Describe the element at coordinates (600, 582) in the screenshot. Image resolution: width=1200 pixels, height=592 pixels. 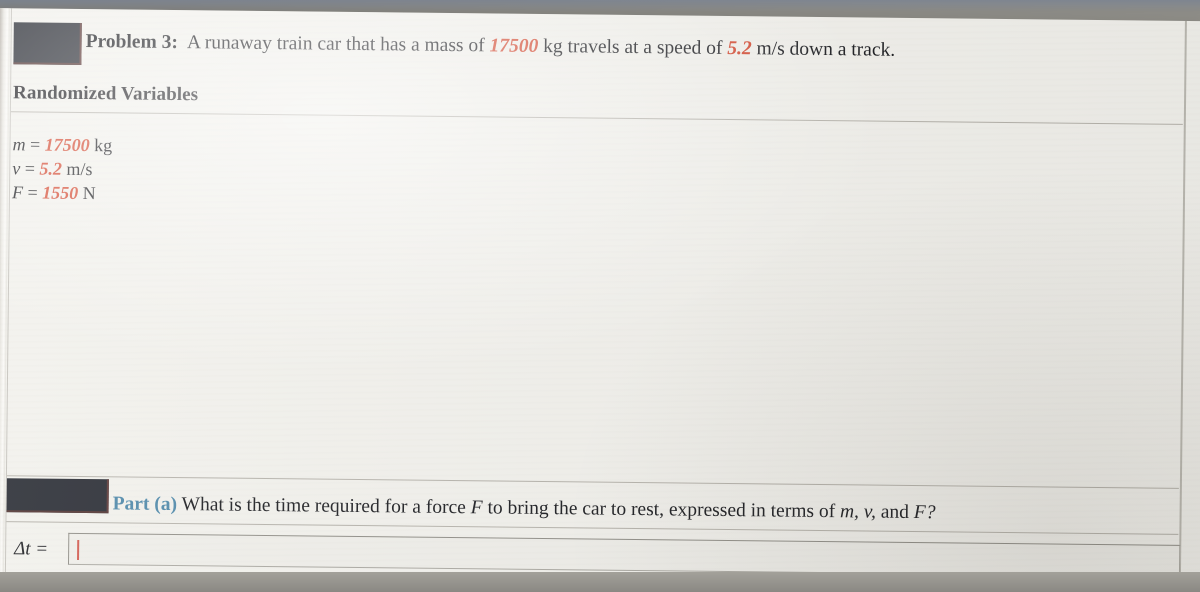
I see `screen-bottom-edge-band` at that location.